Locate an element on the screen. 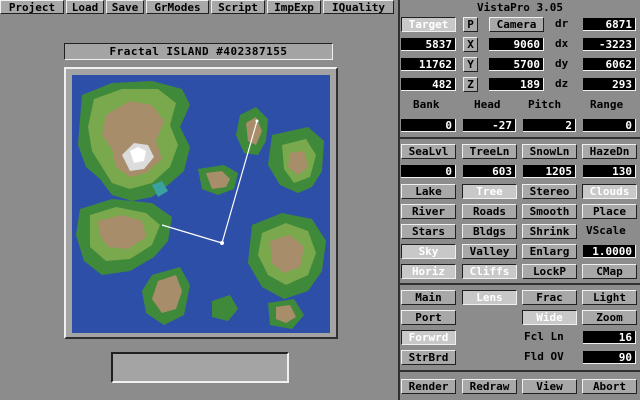 Image resolution: width=640 pixels, height=400 pixels. x-button: X is located at coordinates (470, 44).